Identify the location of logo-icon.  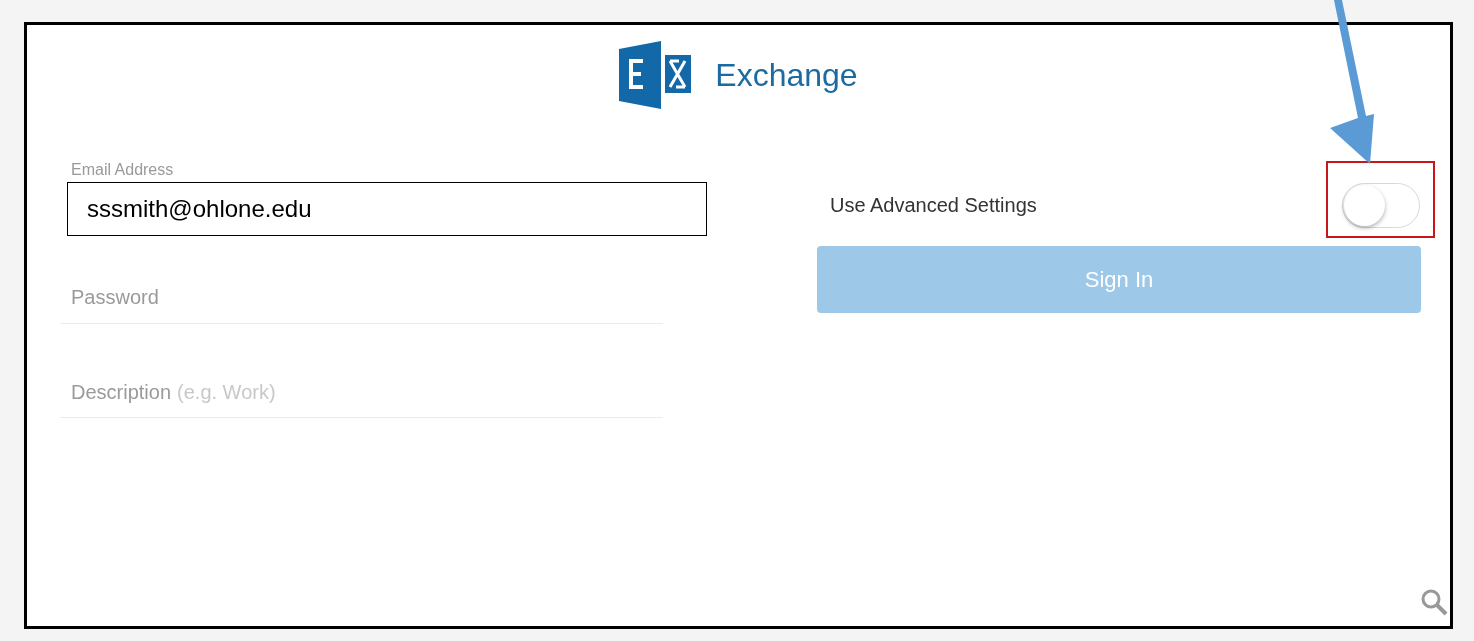
(656, 75).